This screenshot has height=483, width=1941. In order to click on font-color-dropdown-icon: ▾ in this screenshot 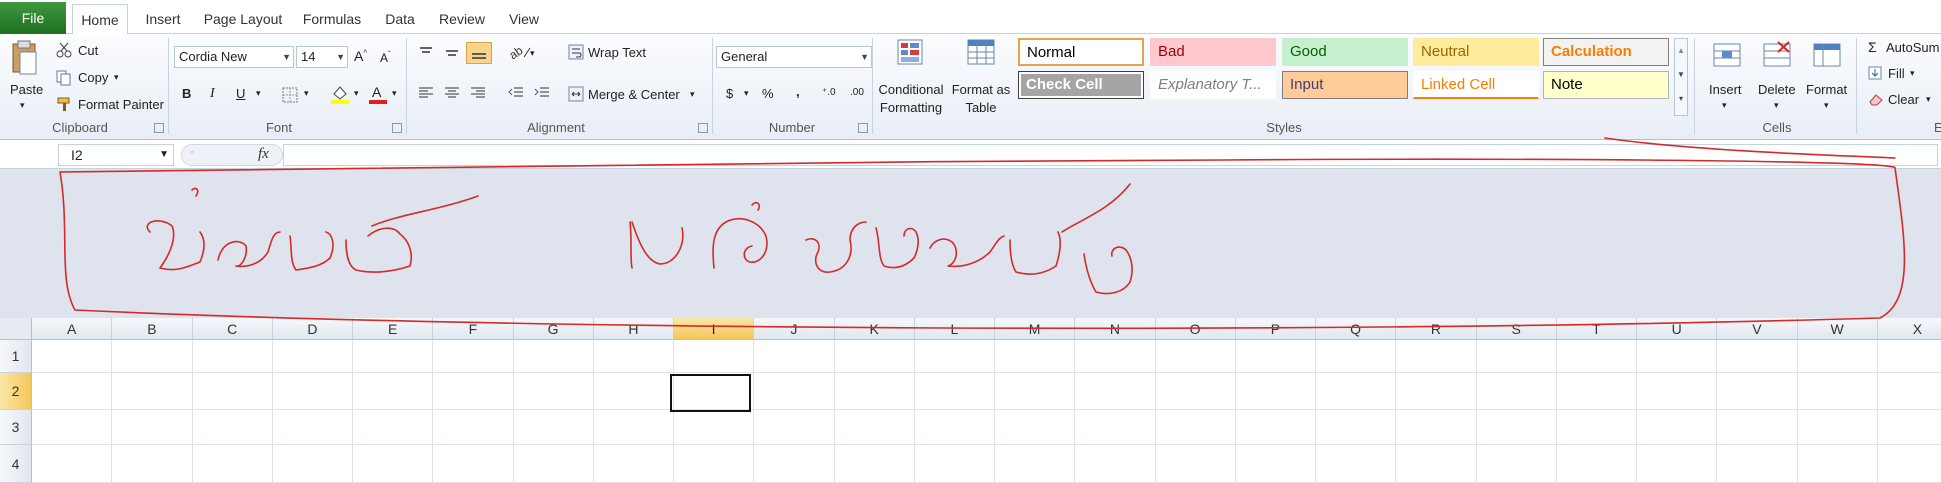, I will do `click(394, 93)`.